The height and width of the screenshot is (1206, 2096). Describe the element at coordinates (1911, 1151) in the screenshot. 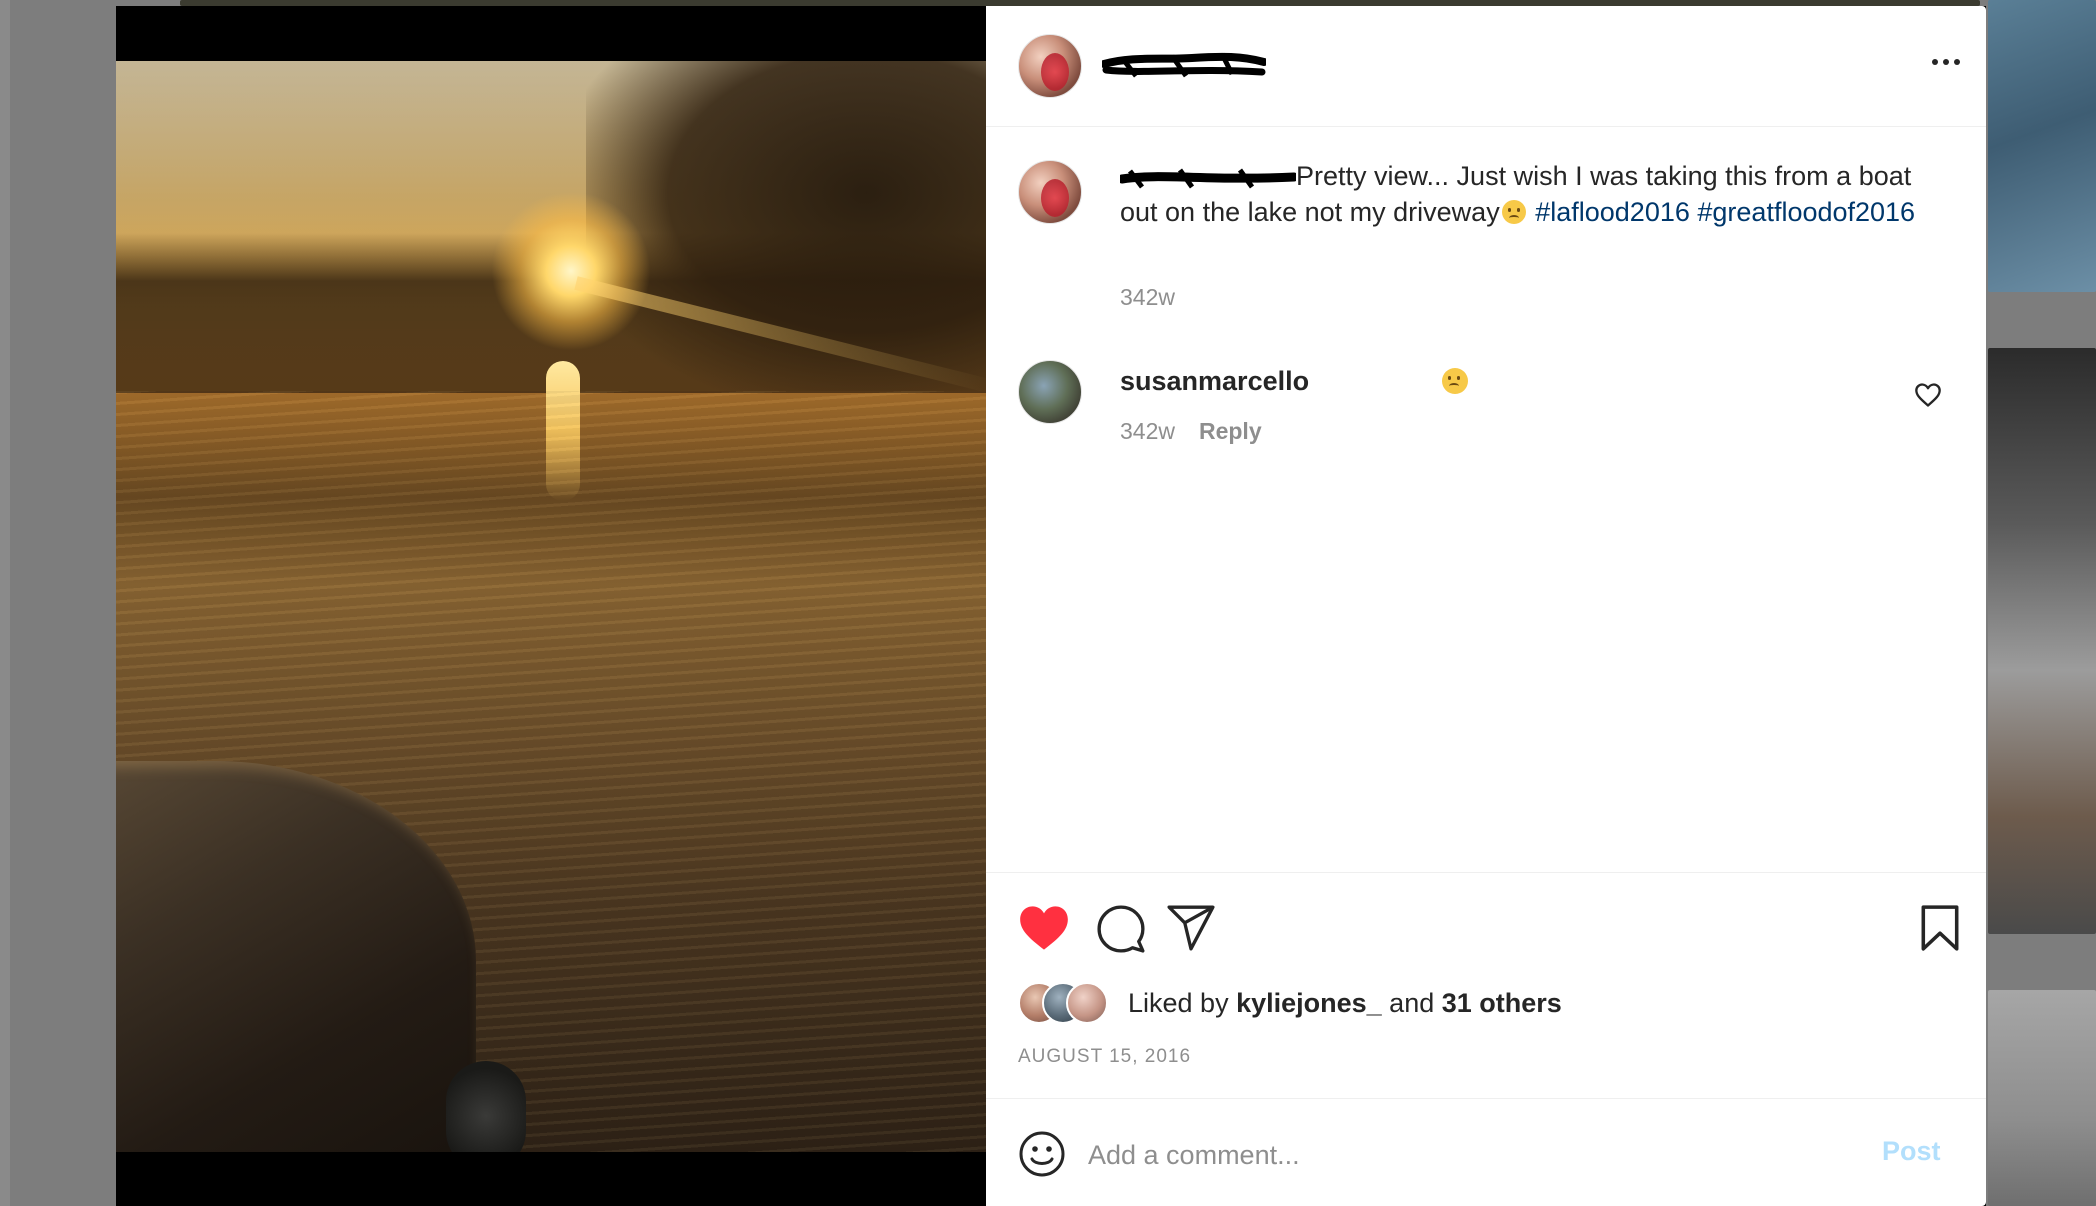

I see `post-comment-button: Post` at that location.